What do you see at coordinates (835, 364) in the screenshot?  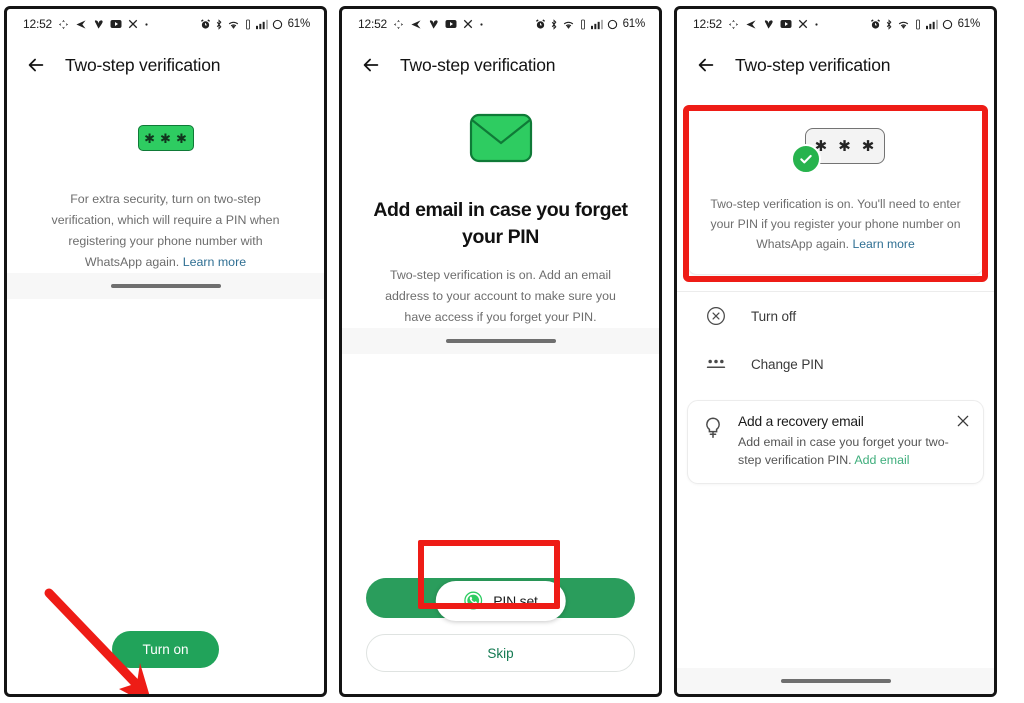 I see `row-change-pin: Change PIN` at bounding box center [835, 364].